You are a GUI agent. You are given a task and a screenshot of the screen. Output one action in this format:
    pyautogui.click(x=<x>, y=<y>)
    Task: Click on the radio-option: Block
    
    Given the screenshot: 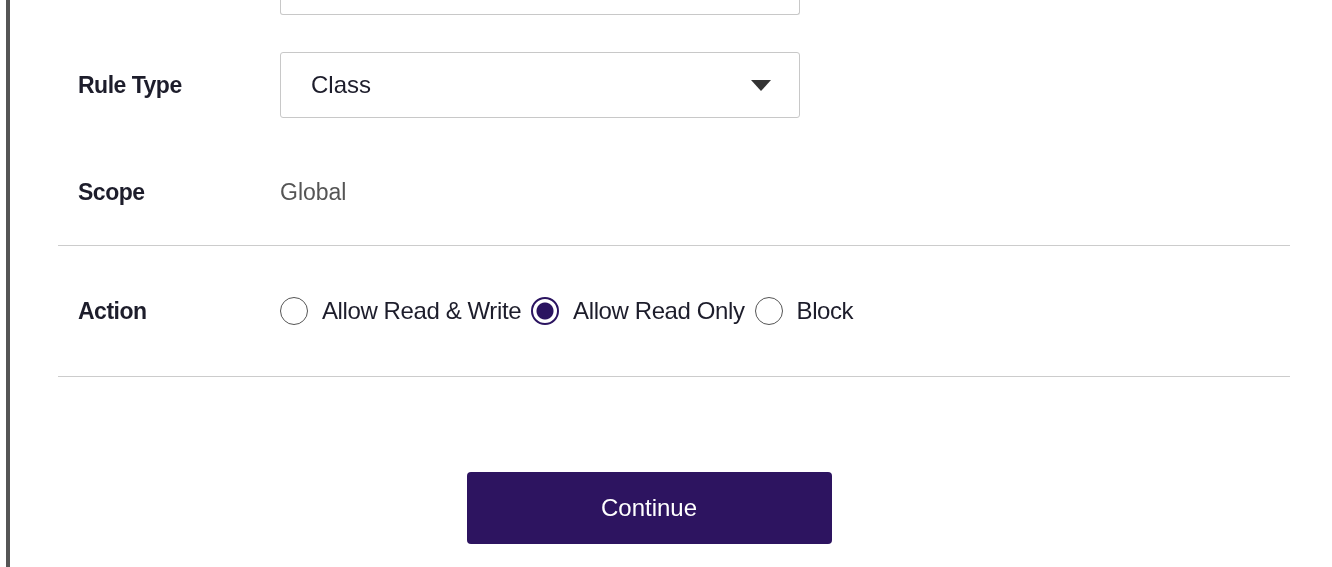 What is the action you would take?
    pyautogui.click(x=804, y=311)
    